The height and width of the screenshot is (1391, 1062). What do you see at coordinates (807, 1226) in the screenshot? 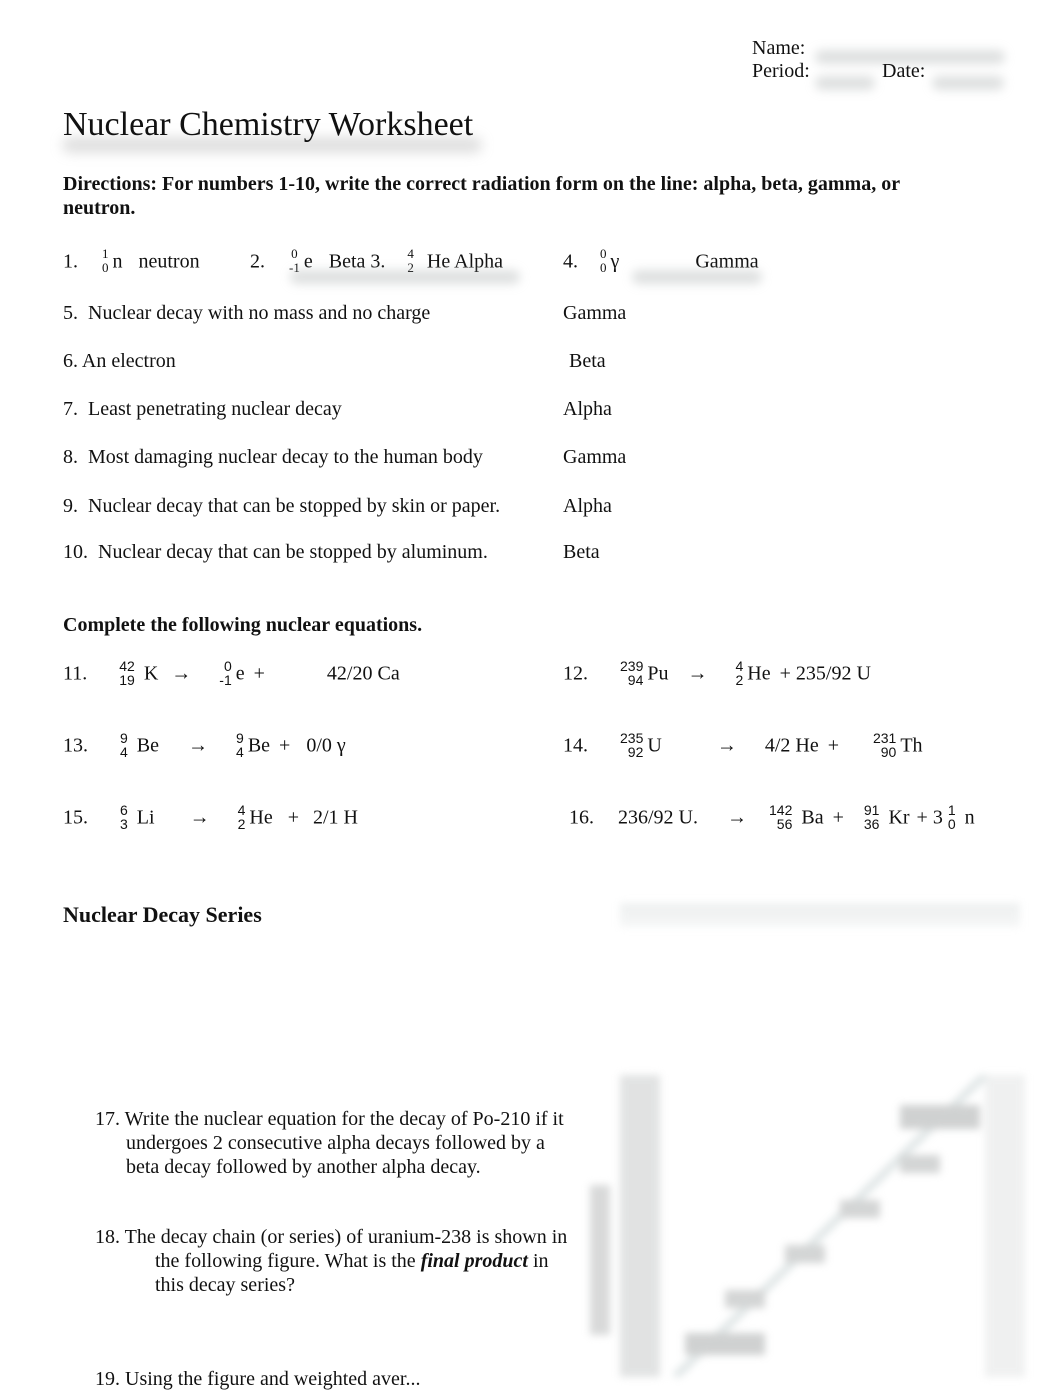
I see `decay-chain-figure` at bounding box center [807, 1226].